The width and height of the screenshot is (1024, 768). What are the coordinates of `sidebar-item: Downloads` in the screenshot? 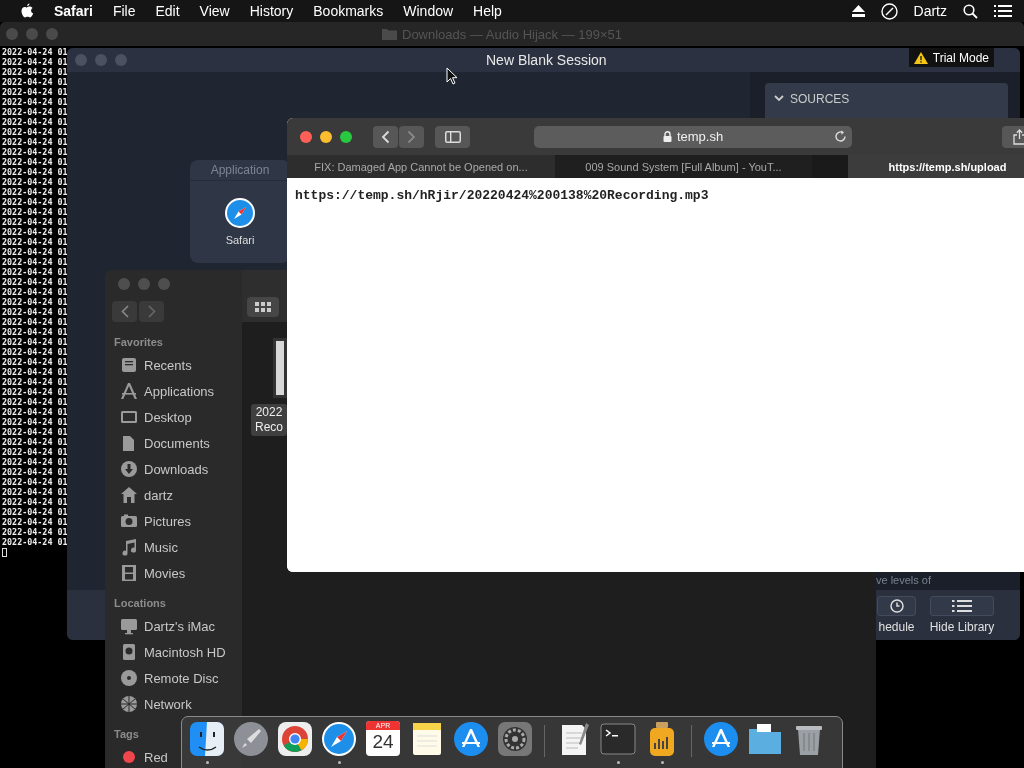 It's located at (160, 469).